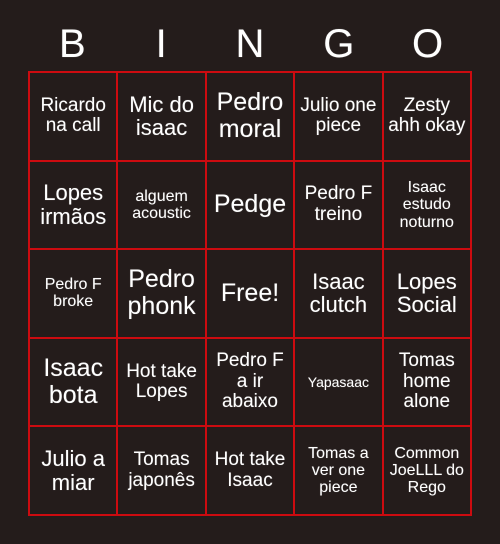 This screenshot has width=500, height=544. I want to click on bingo-cell: Yapasaac, so click(339, 383).